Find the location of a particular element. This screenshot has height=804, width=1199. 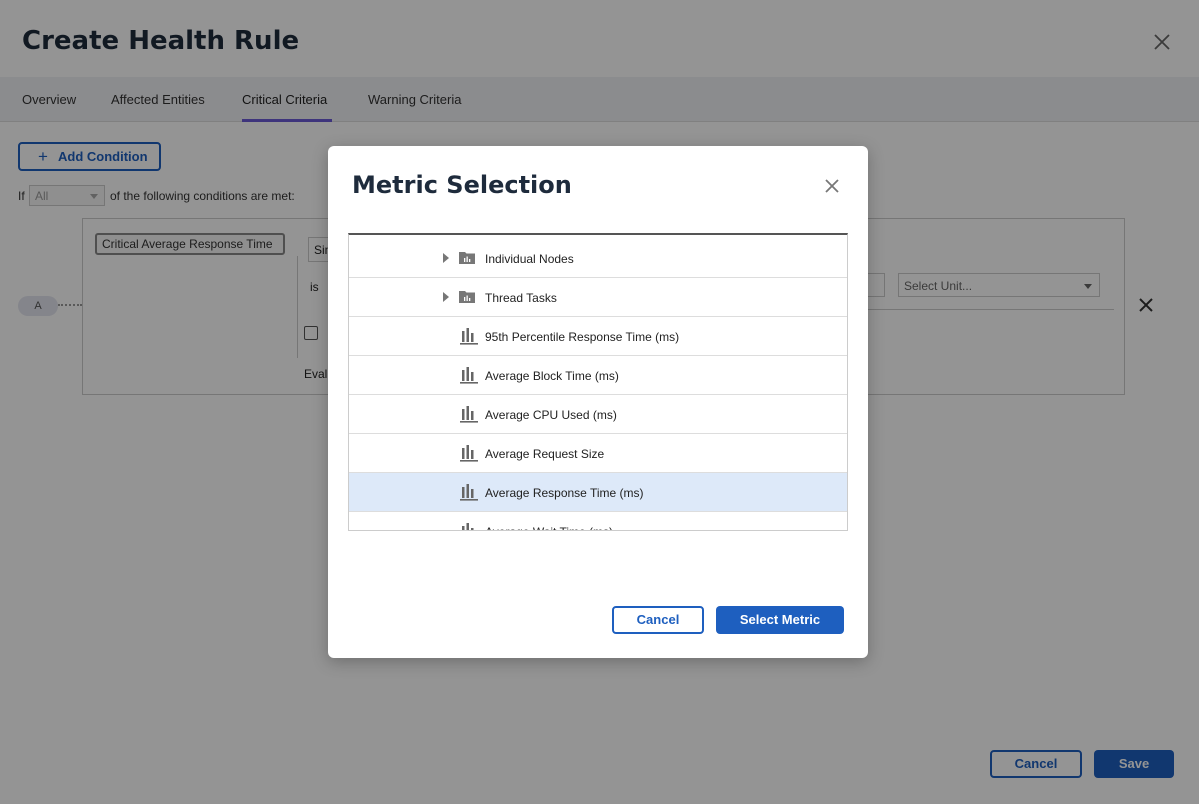

tree-item-label: Average Request Size is located at coordinates (545, 454).